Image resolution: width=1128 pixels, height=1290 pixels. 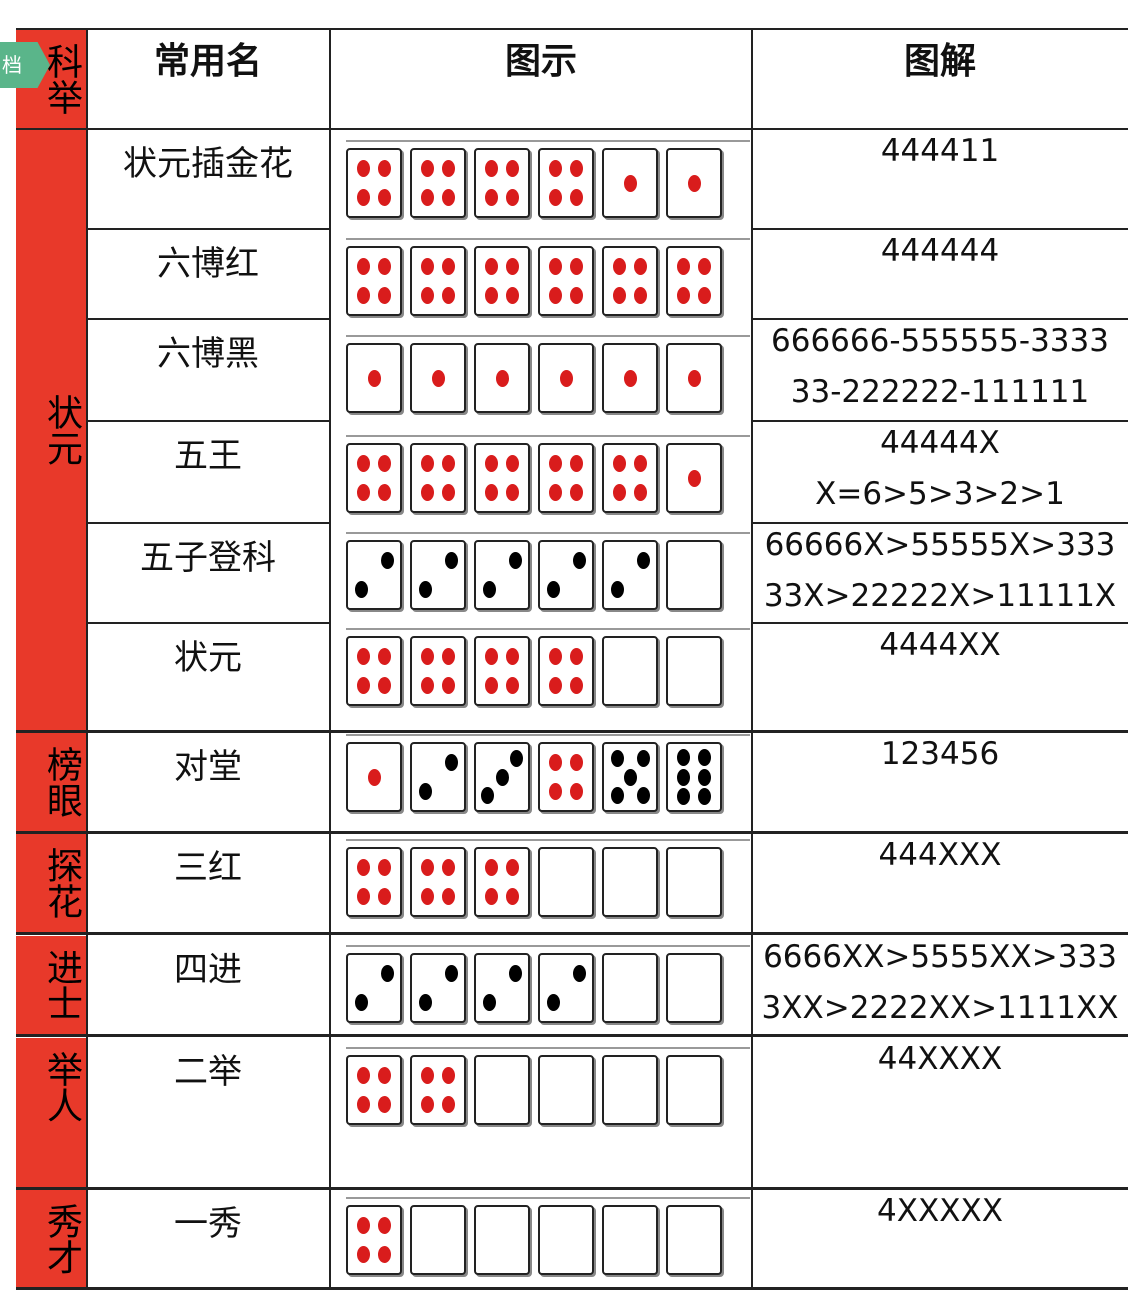 What do you see at coordinates (207, 61) in the screenshot?
I see `header-name: 常用名` at bounding box center [207, 61].